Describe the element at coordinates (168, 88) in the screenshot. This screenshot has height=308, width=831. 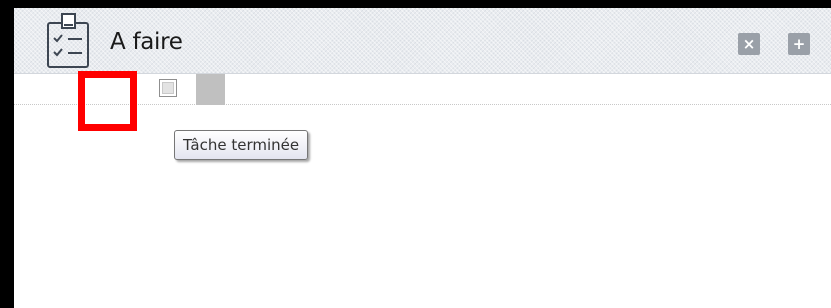
I see `task-complete-checkbox` at that location.